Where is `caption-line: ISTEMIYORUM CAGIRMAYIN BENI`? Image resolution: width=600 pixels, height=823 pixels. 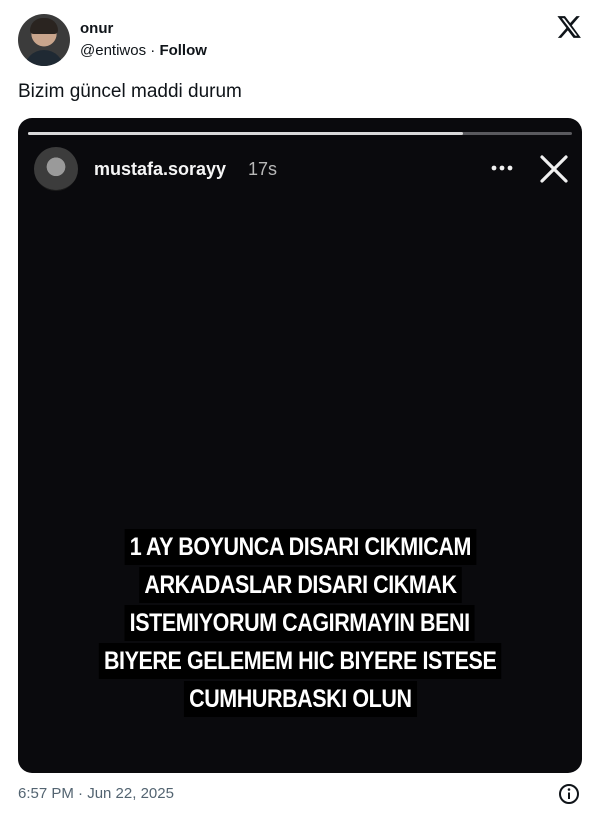 caption-line: ISTEMIYORUM CAGIRMAYIN BENI is located at coordinates (300, 623).